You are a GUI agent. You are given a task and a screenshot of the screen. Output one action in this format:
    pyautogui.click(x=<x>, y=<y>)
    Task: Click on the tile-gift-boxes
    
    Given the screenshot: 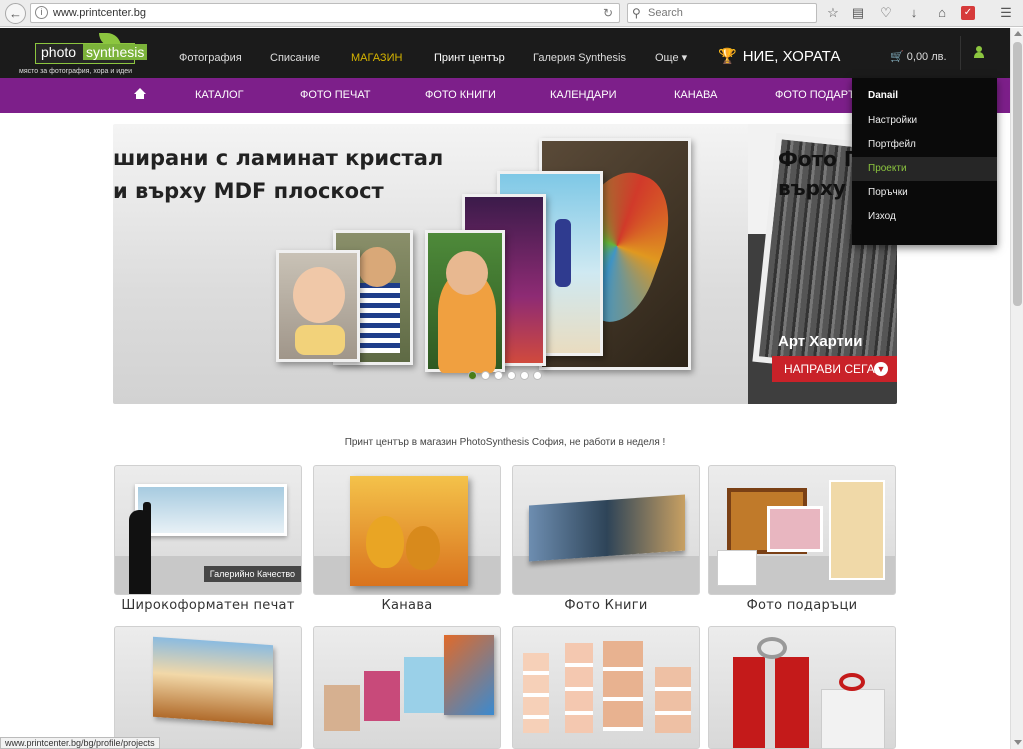 What is the action you would take?
    pyautogui.click(x=802, y=687)
    